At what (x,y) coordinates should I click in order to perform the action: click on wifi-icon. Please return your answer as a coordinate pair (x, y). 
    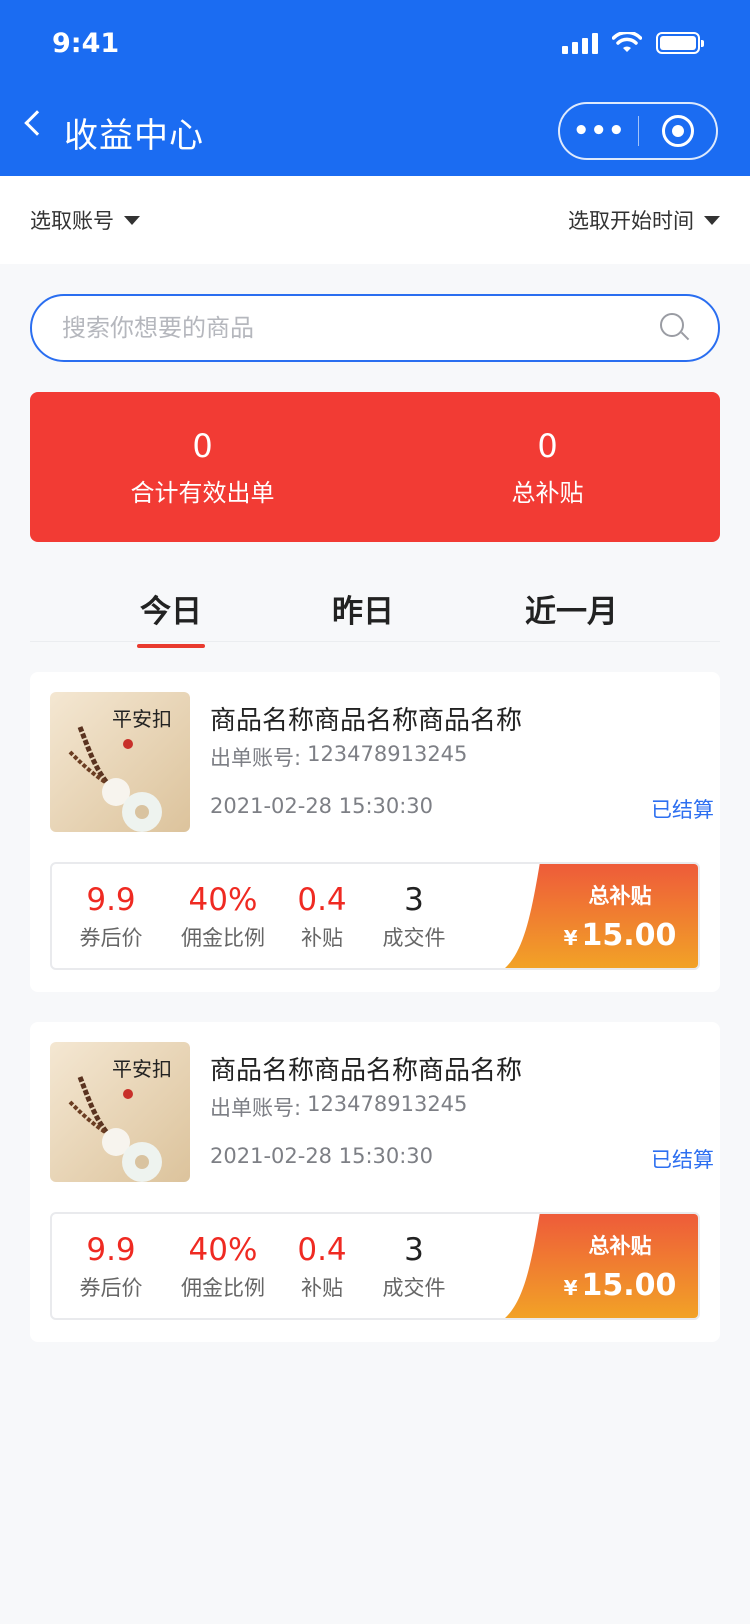
    Looking at the image, I should click on (627, 42).